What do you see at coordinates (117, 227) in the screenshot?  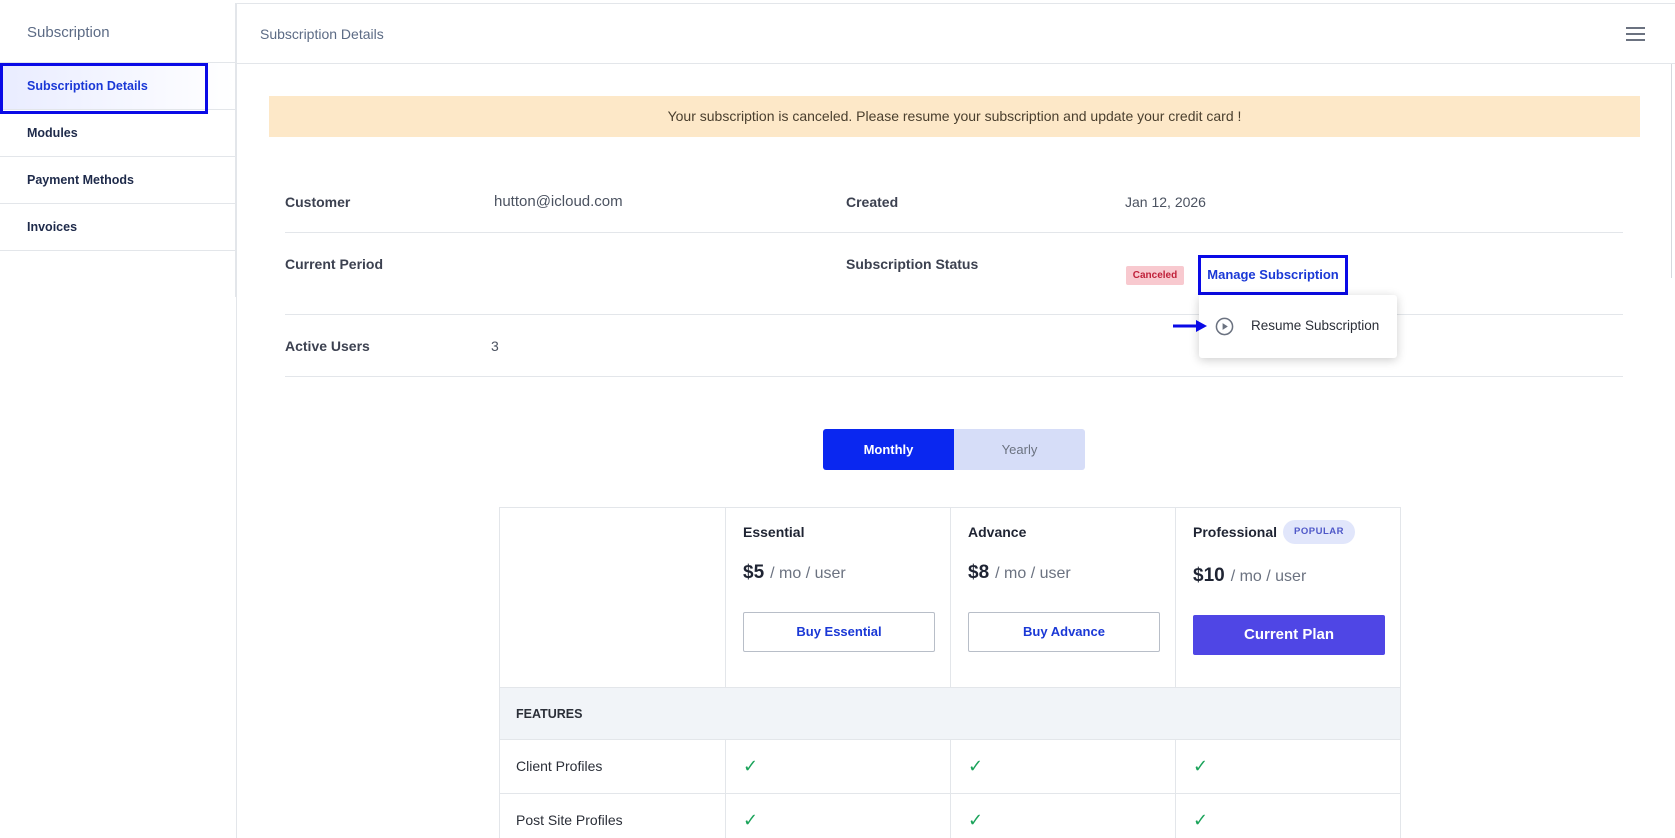 I see `sidebar-item-invoices: Invoices` at bounding box center [117, 227].